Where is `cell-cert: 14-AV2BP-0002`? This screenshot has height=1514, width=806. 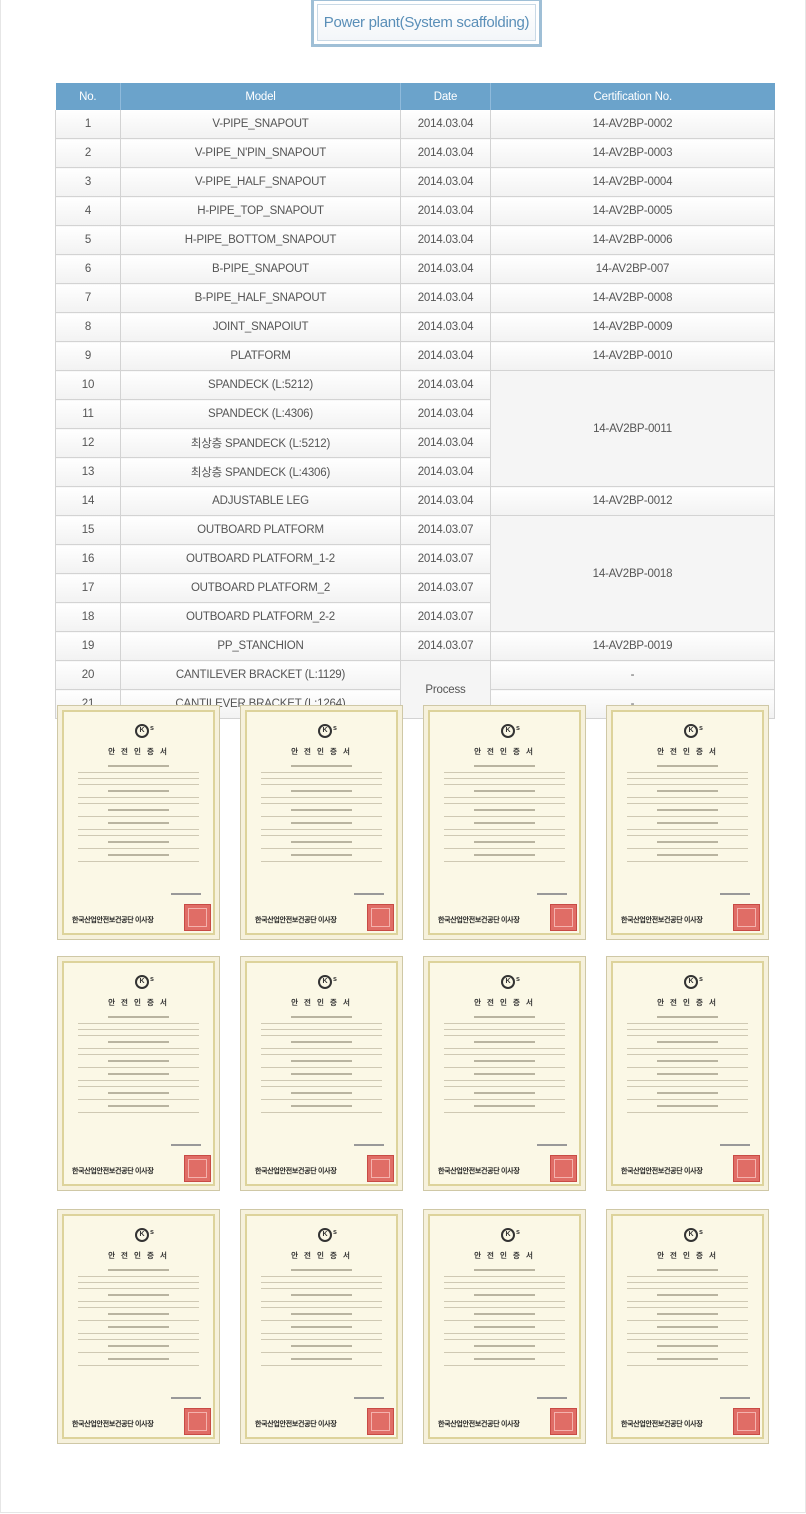 cell-cert: 14-AV2BP-0002 is located at coordinates (632, 124).